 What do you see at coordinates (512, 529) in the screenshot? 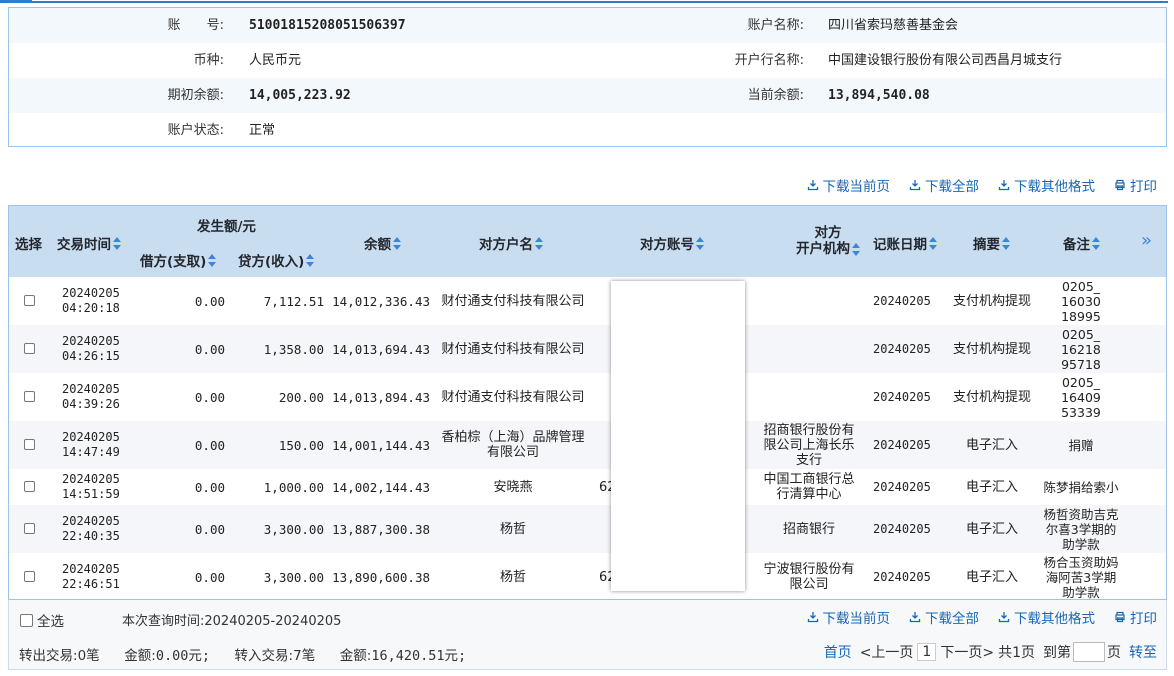
I see `row-party-name: 杨哲` at bounding box center [512, 529].